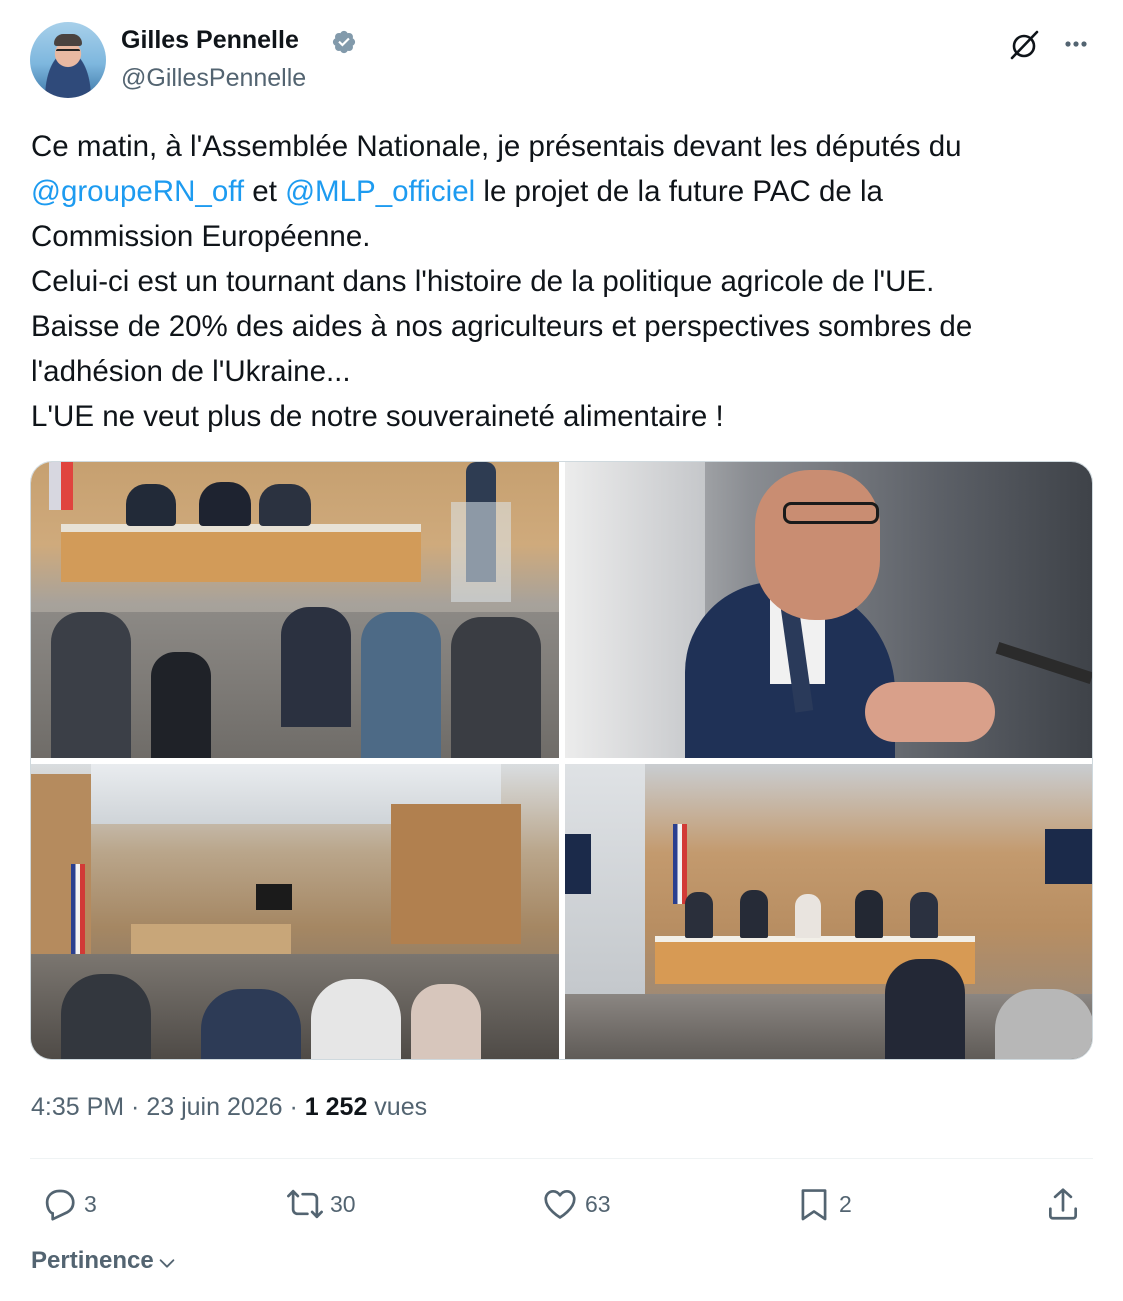  I want to click on tweet-time: 4:35 PM, so click(77, 1107).